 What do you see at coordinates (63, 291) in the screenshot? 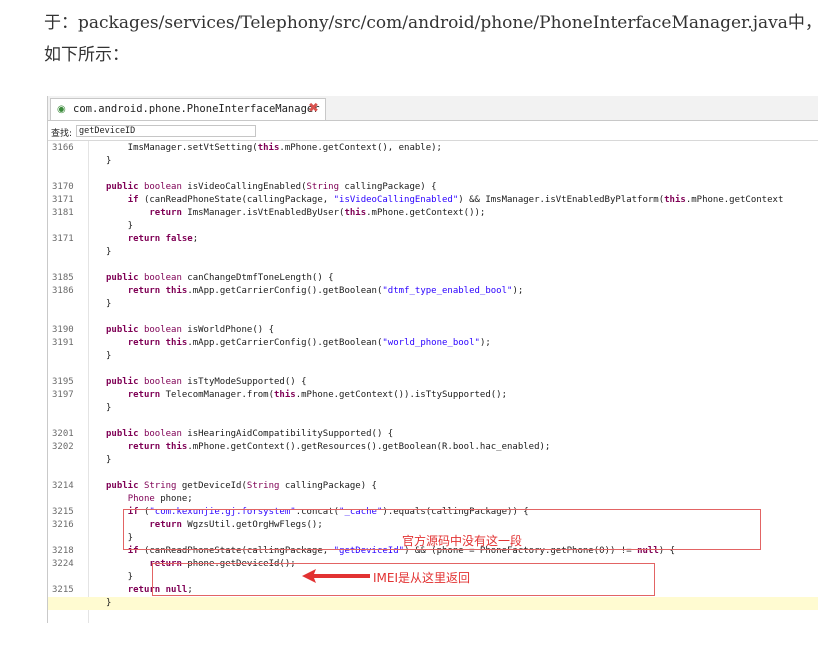
I see `line-number: 3186` at bounding box center [63, 291].